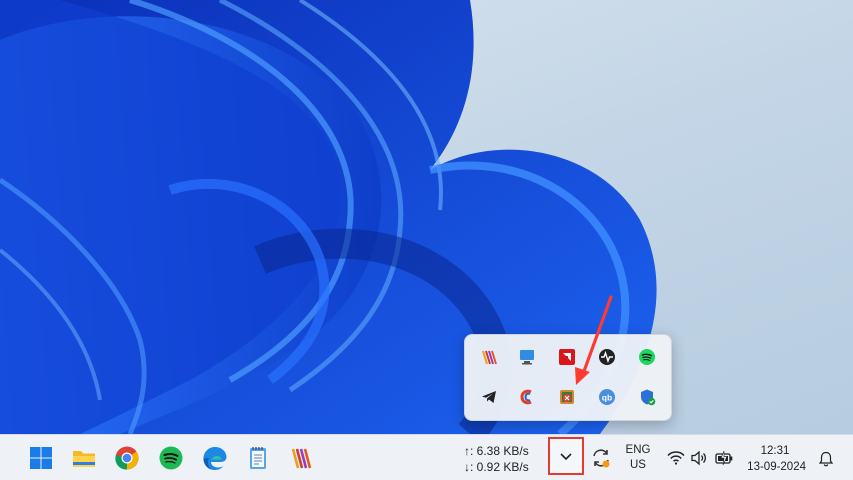 This screenshot has height=480, width=853. What do you see at coordinates (527, 397) in the screenshot?
I see `ccleaner-icon` at bounding box center [527, 397].